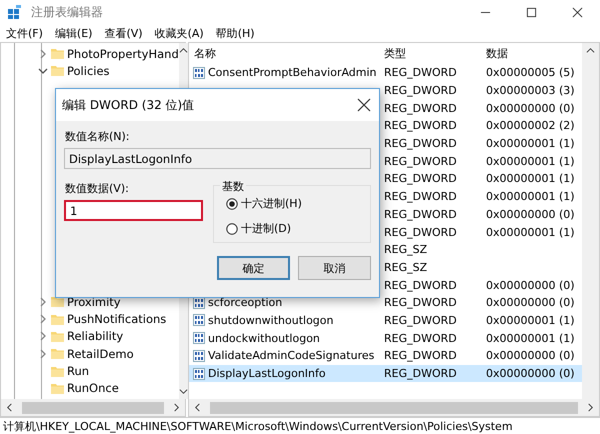 Image resolution: width=600 pixels, height=434 pixels. What do you see at coordinates (266, 228) in the screenshot?
I see `radio-label: 十进制(D)` at bounding box center [266, 228].